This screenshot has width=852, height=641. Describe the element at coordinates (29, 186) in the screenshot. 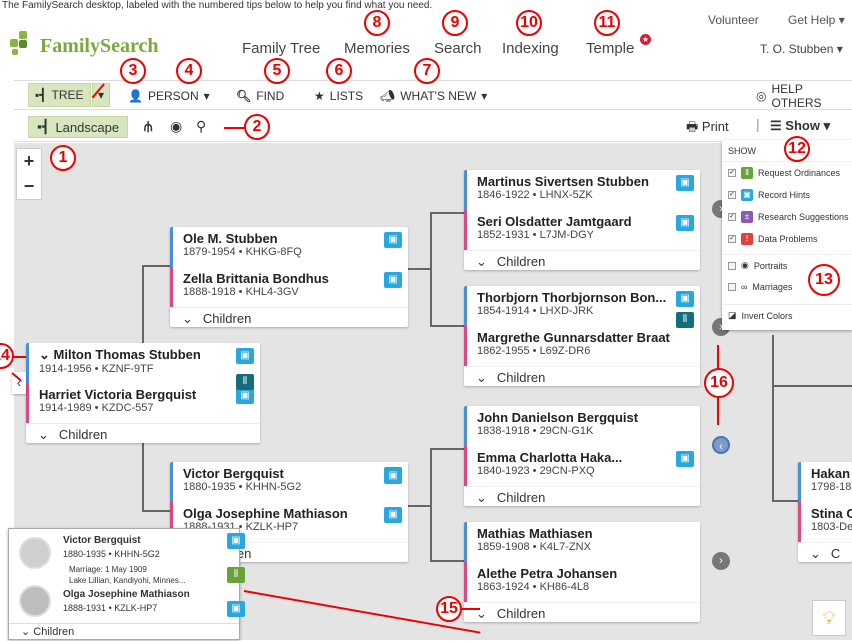

I see `zoom-out-button: −` at that location.